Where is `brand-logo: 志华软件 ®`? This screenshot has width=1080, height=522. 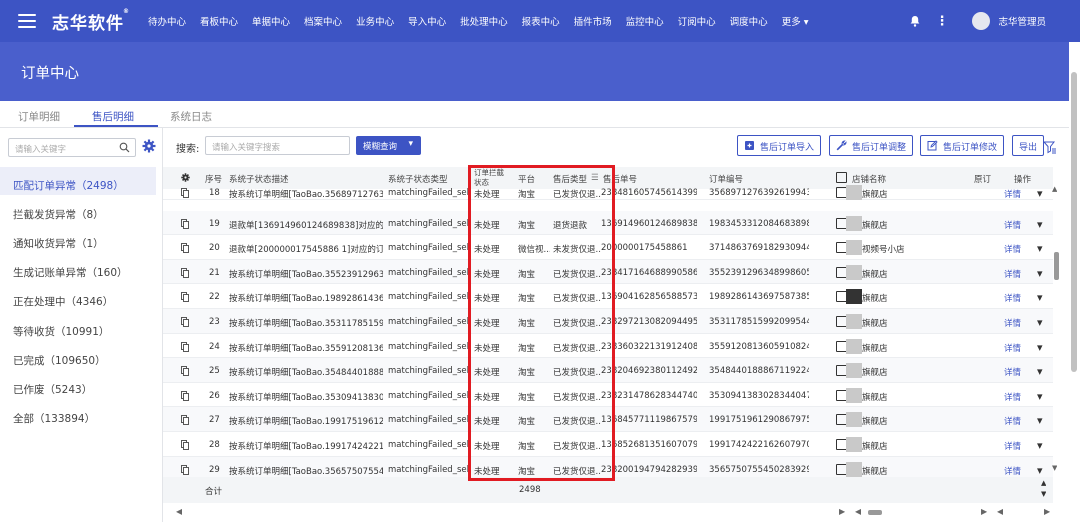 brand-logo: 志华软件 ® is located at coordinates (90, 21).